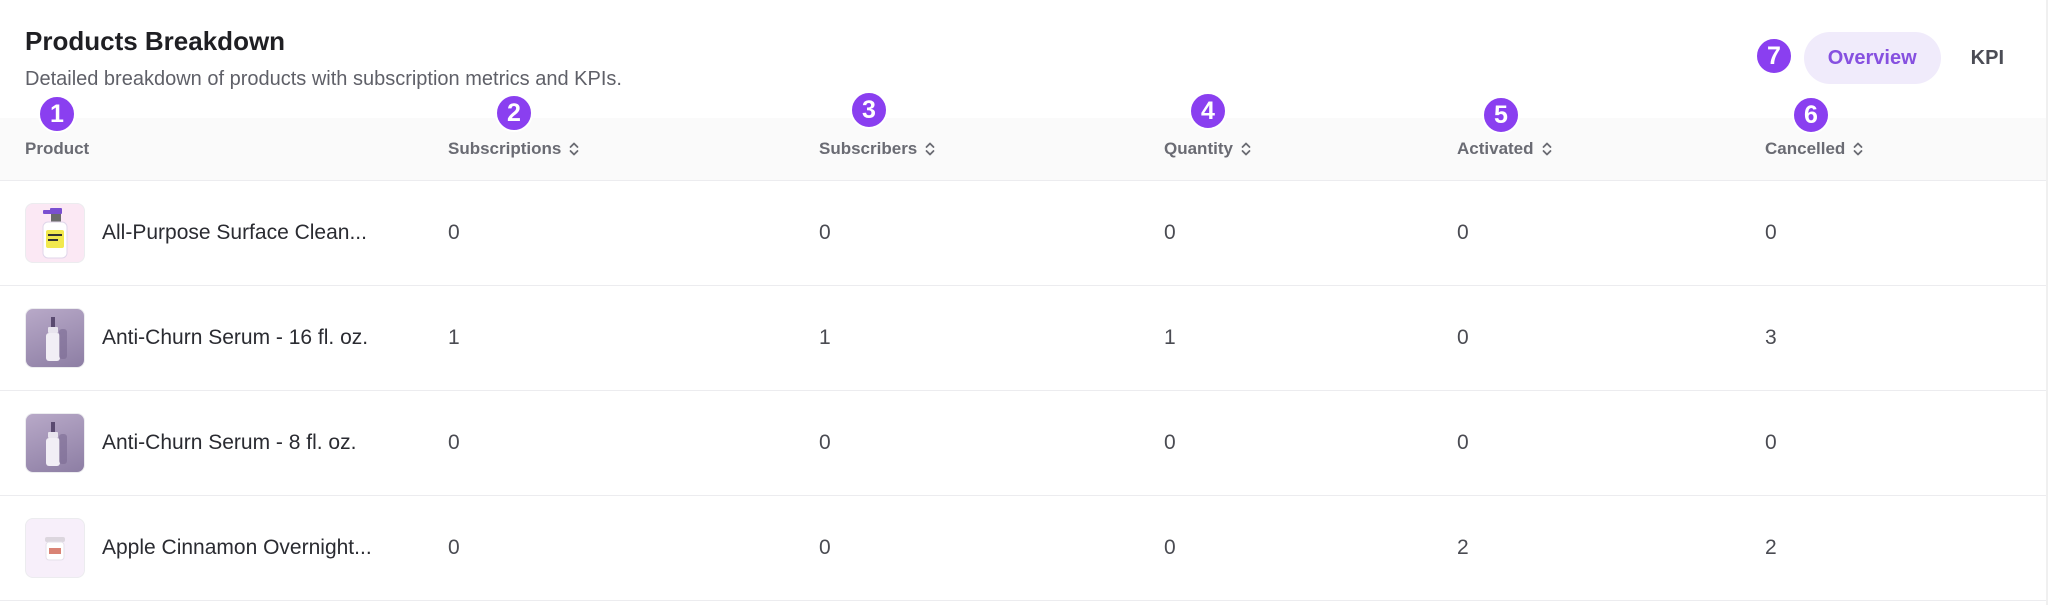 Image resolution: width=2048 pixels, height=605 pixels. Describe the element at coordinates (57, 114) in the screenshot. I see `annotation-marker-1: 1` at that location.